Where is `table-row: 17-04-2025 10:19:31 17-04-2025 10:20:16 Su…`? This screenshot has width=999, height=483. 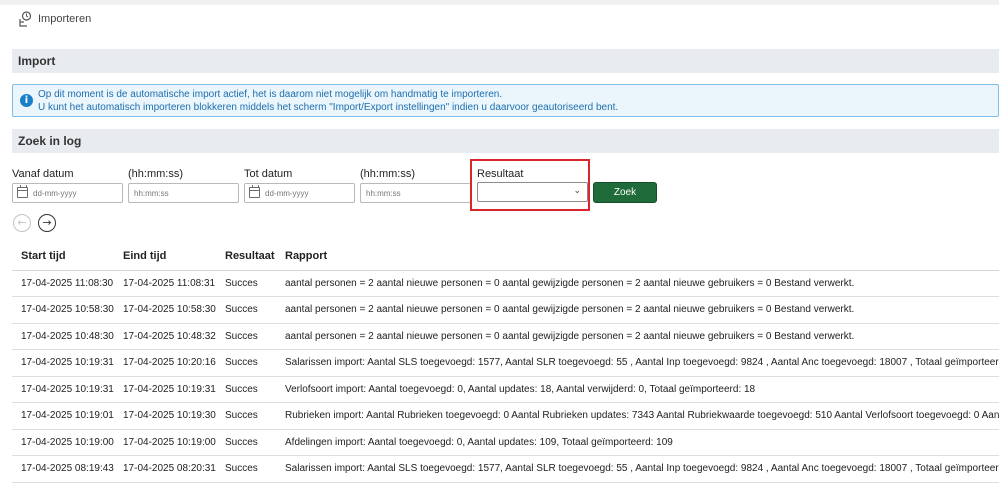 table-row: 17-04-2025 10:19:31 17-04-2025 10:20:16 Su… is located at coordinates (505, 363).